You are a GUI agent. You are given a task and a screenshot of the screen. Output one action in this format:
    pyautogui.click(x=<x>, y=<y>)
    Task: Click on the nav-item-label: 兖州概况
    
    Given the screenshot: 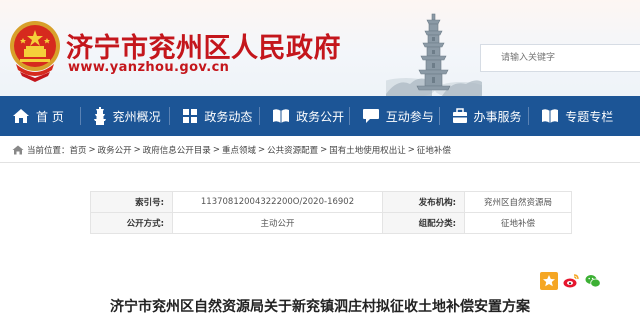 What is the action you would take?
    pyautogui.click(x=136, y=116)
    